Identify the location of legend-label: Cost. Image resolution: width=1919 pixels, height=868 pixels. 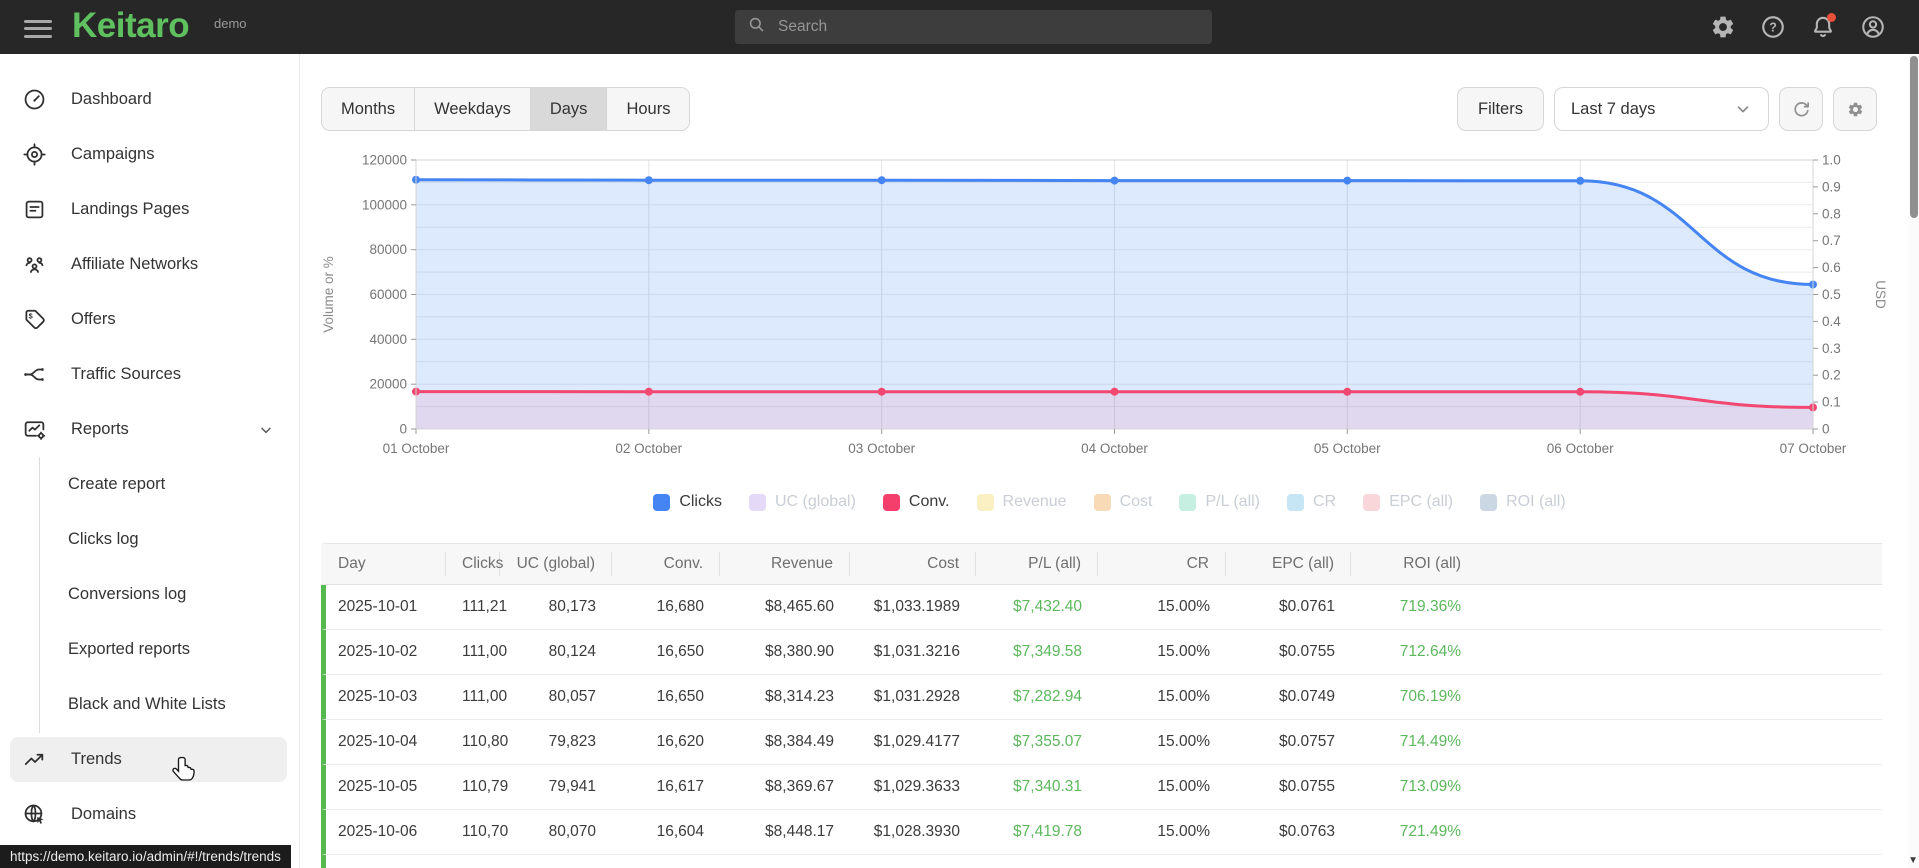
(1136, 501).